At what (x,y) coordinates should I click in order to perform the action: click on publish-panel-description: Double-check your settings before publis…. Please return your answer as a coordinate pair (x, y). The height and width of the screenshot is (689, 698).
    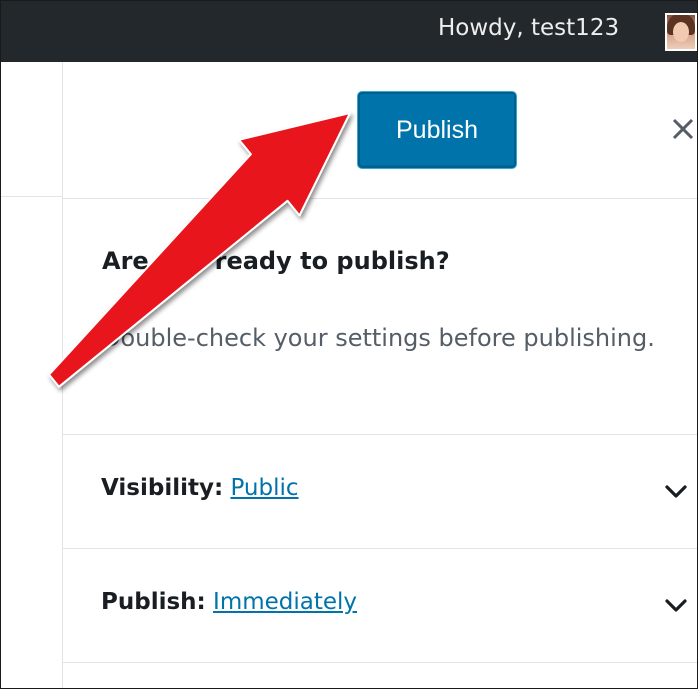
    Looking at the image, I should click on (378, 338).